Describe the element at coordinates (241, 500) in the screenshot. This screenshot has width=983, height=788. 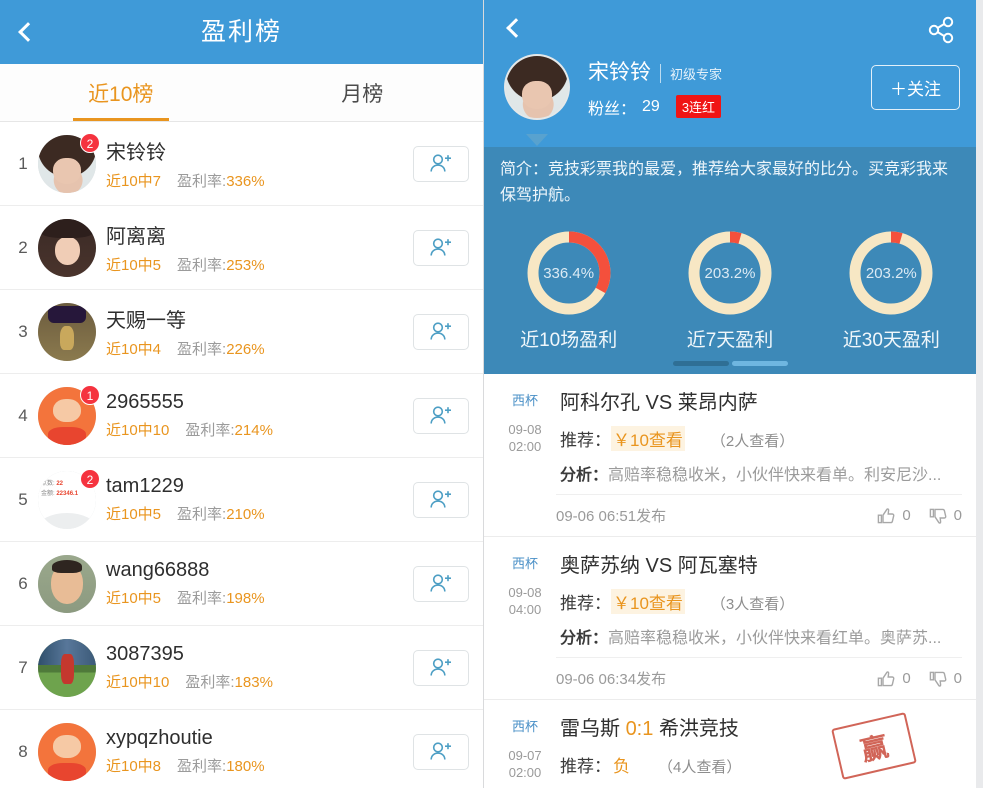
I see `ranking-row: 5 点数: 22 金额: 22346.1 2 tam1229 近10中5 盈利率:210%` at that location.